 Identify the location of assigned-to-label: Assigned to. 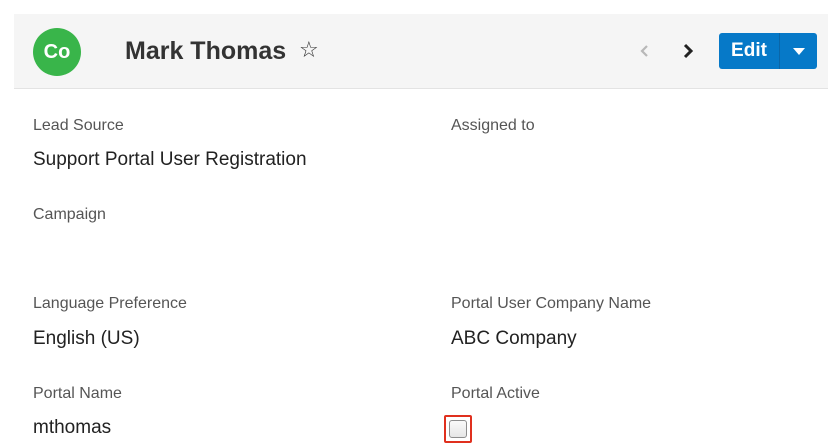
(493, 125).